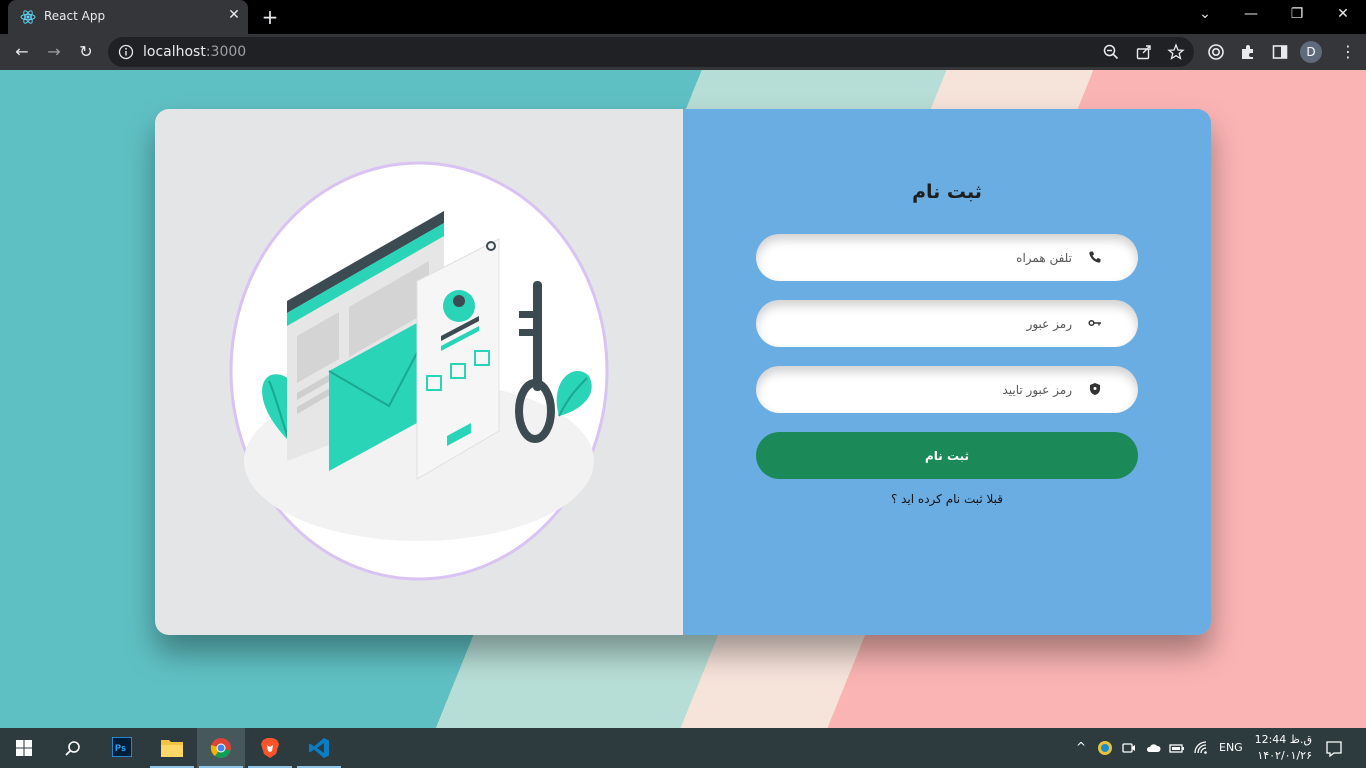 This screenshot has height=768, width=1366. I want to click on reload-button: ↻, so click(86, 52).